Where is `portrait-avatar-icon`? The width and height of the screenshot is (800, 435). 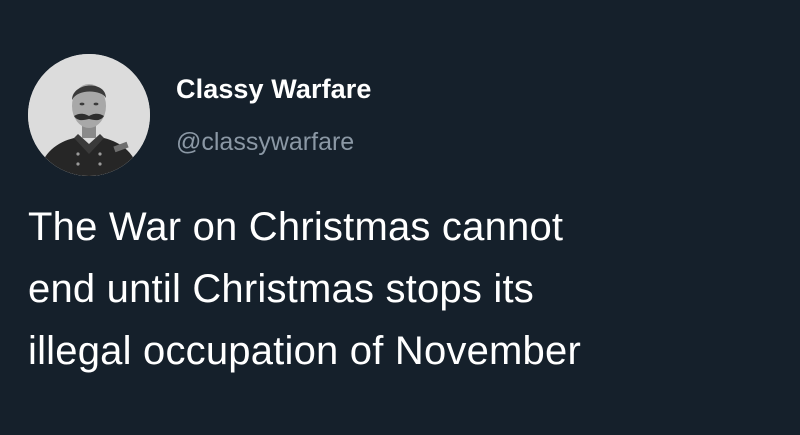
portrait-avatar-icon is located at coordinates (89, 115).